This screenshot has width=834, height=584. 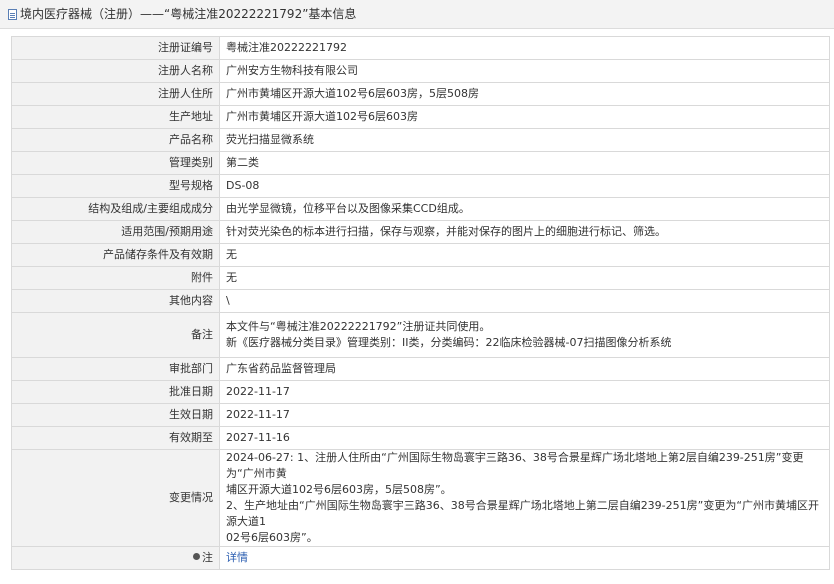 I want to click on table-row: 管理类别 第二类, so click(x=420, y=163).